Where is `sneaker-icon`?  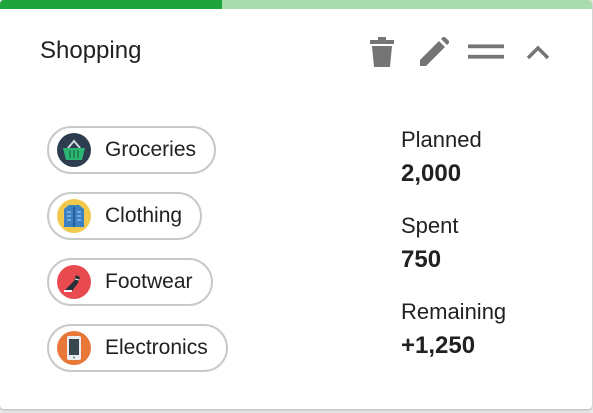
sneaker-icon is located at coordinates (74, 282).